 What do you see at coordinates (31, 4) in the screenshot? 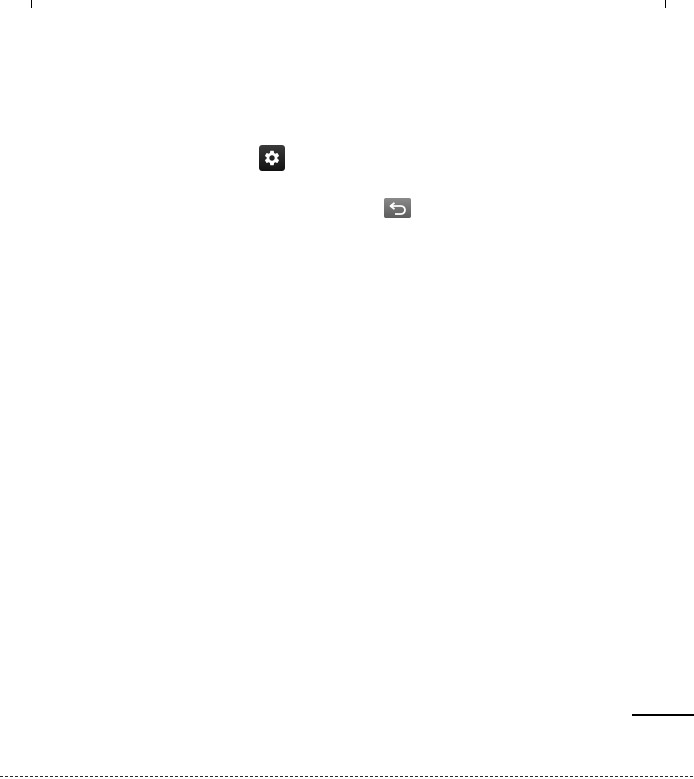
I see `crop-mark-top-left` at bounding box center [31, 4].